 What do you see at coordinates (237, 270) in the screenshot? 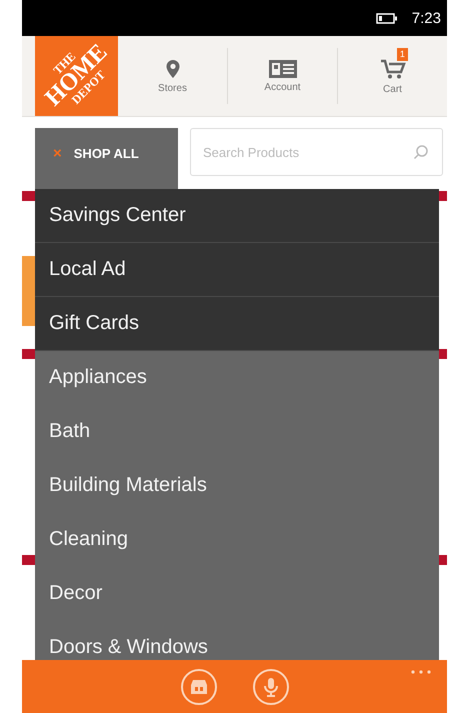
I see `menu-item: Local Ad` at bounding box center [237, 270].